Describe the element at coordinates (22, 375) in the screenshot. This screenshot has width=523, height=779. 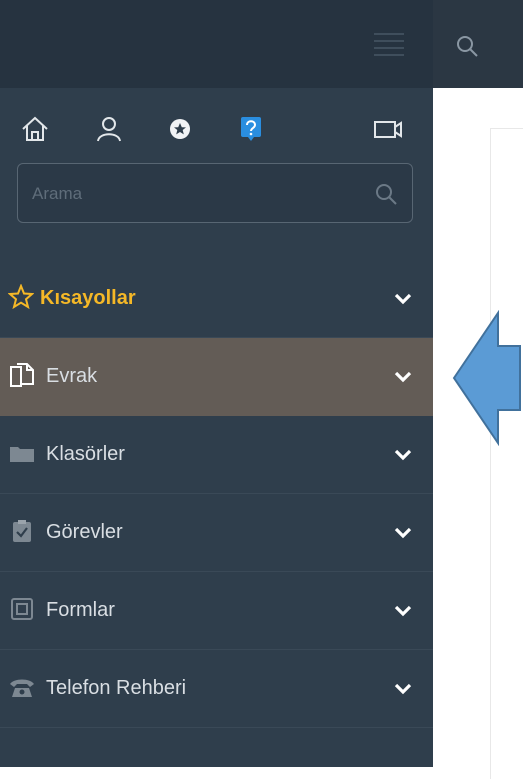
I see `documents-icon` at that location.